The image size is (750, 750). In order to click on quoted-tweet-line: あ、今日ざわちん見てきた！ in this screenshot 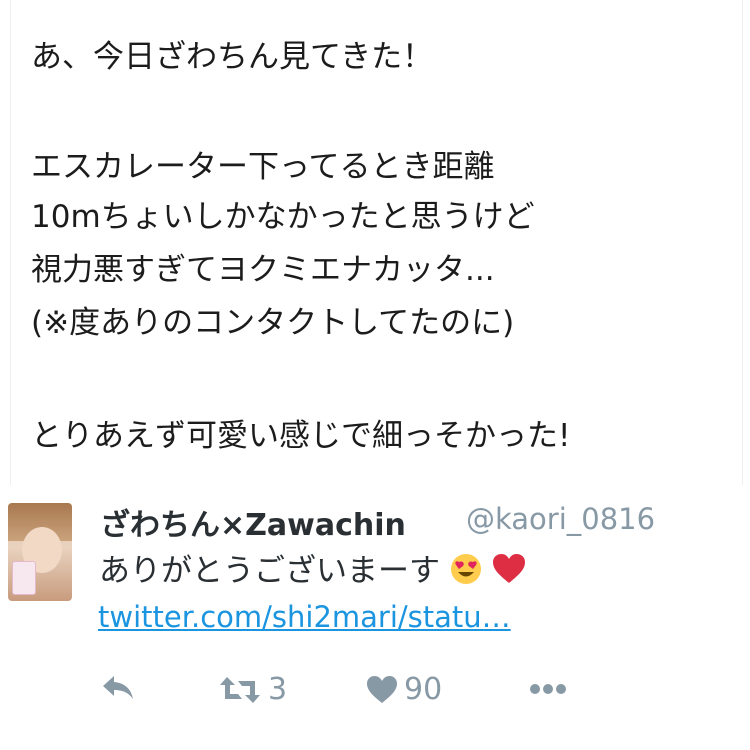, I will do `click(232, 57)`.